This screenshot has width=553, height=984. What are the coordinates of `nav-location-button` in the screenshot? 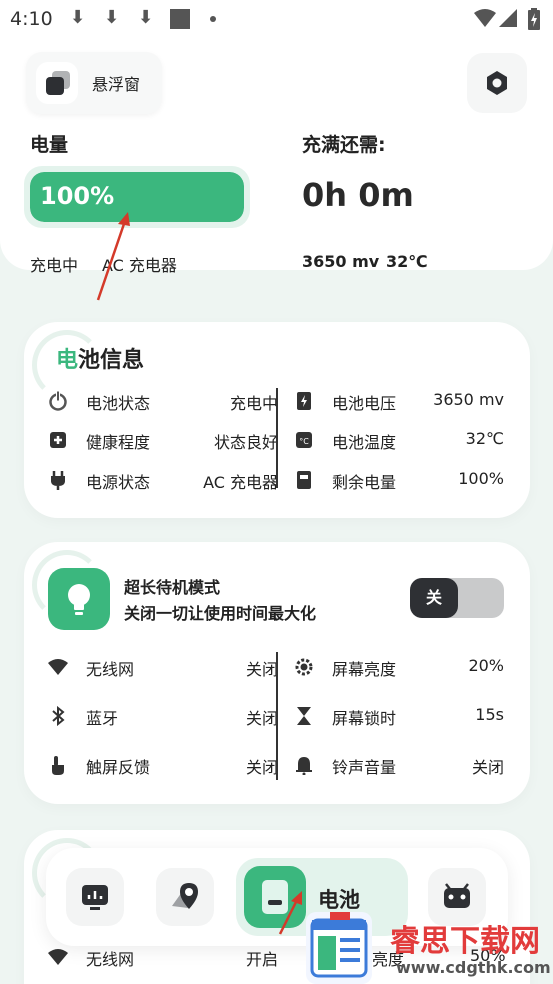 It's located at (185, 897).